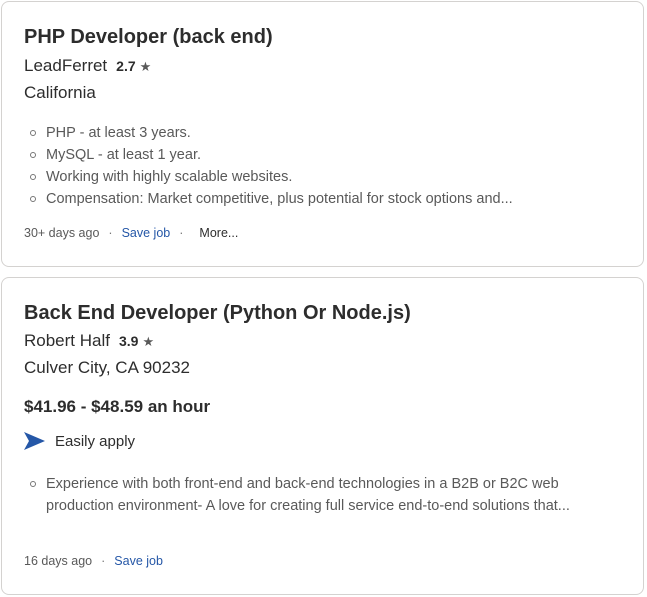 Image resolution: width=647 pixels, height=597 pixels. What do you see at coordinates (60, 92) in the screenshot?
I see `job-location: California` at bounding box center [60, 92].